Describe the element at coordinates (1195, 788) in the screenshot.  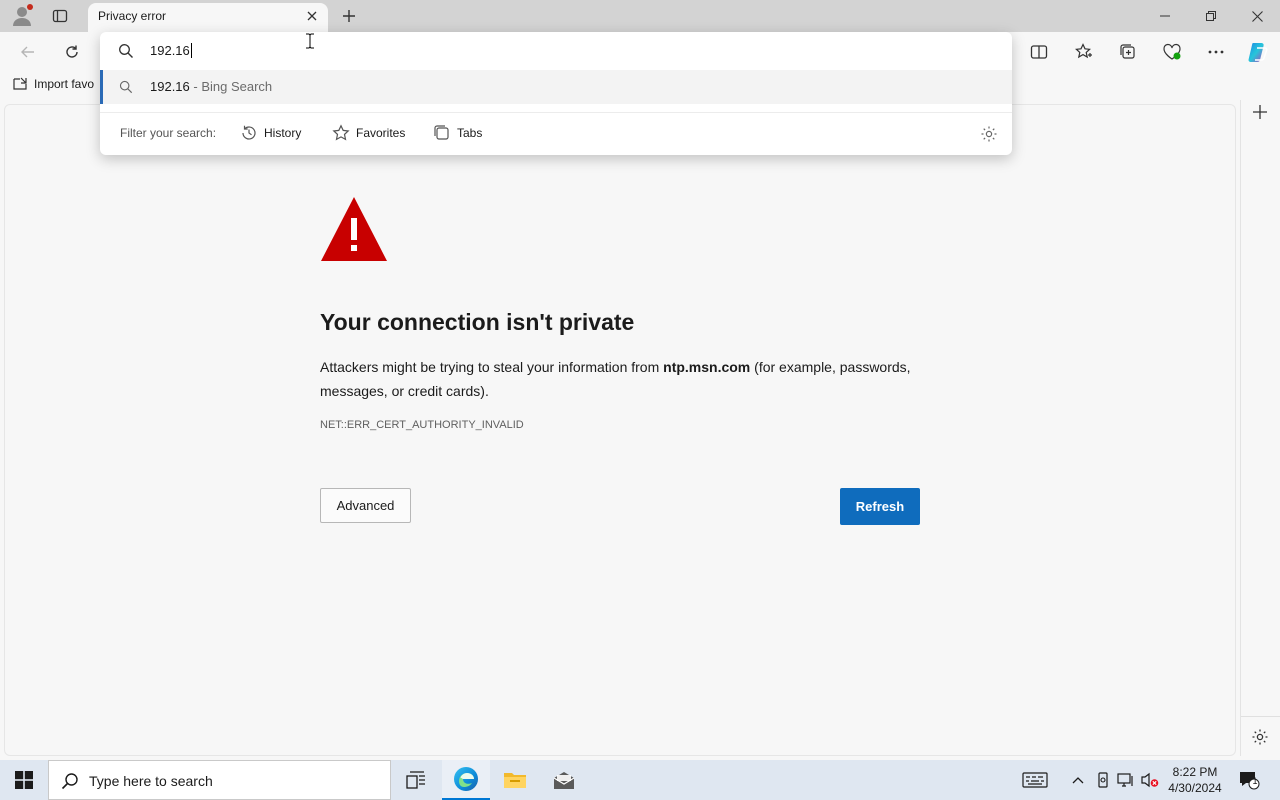
I see `clock-date: 4/30/2024` at that location.